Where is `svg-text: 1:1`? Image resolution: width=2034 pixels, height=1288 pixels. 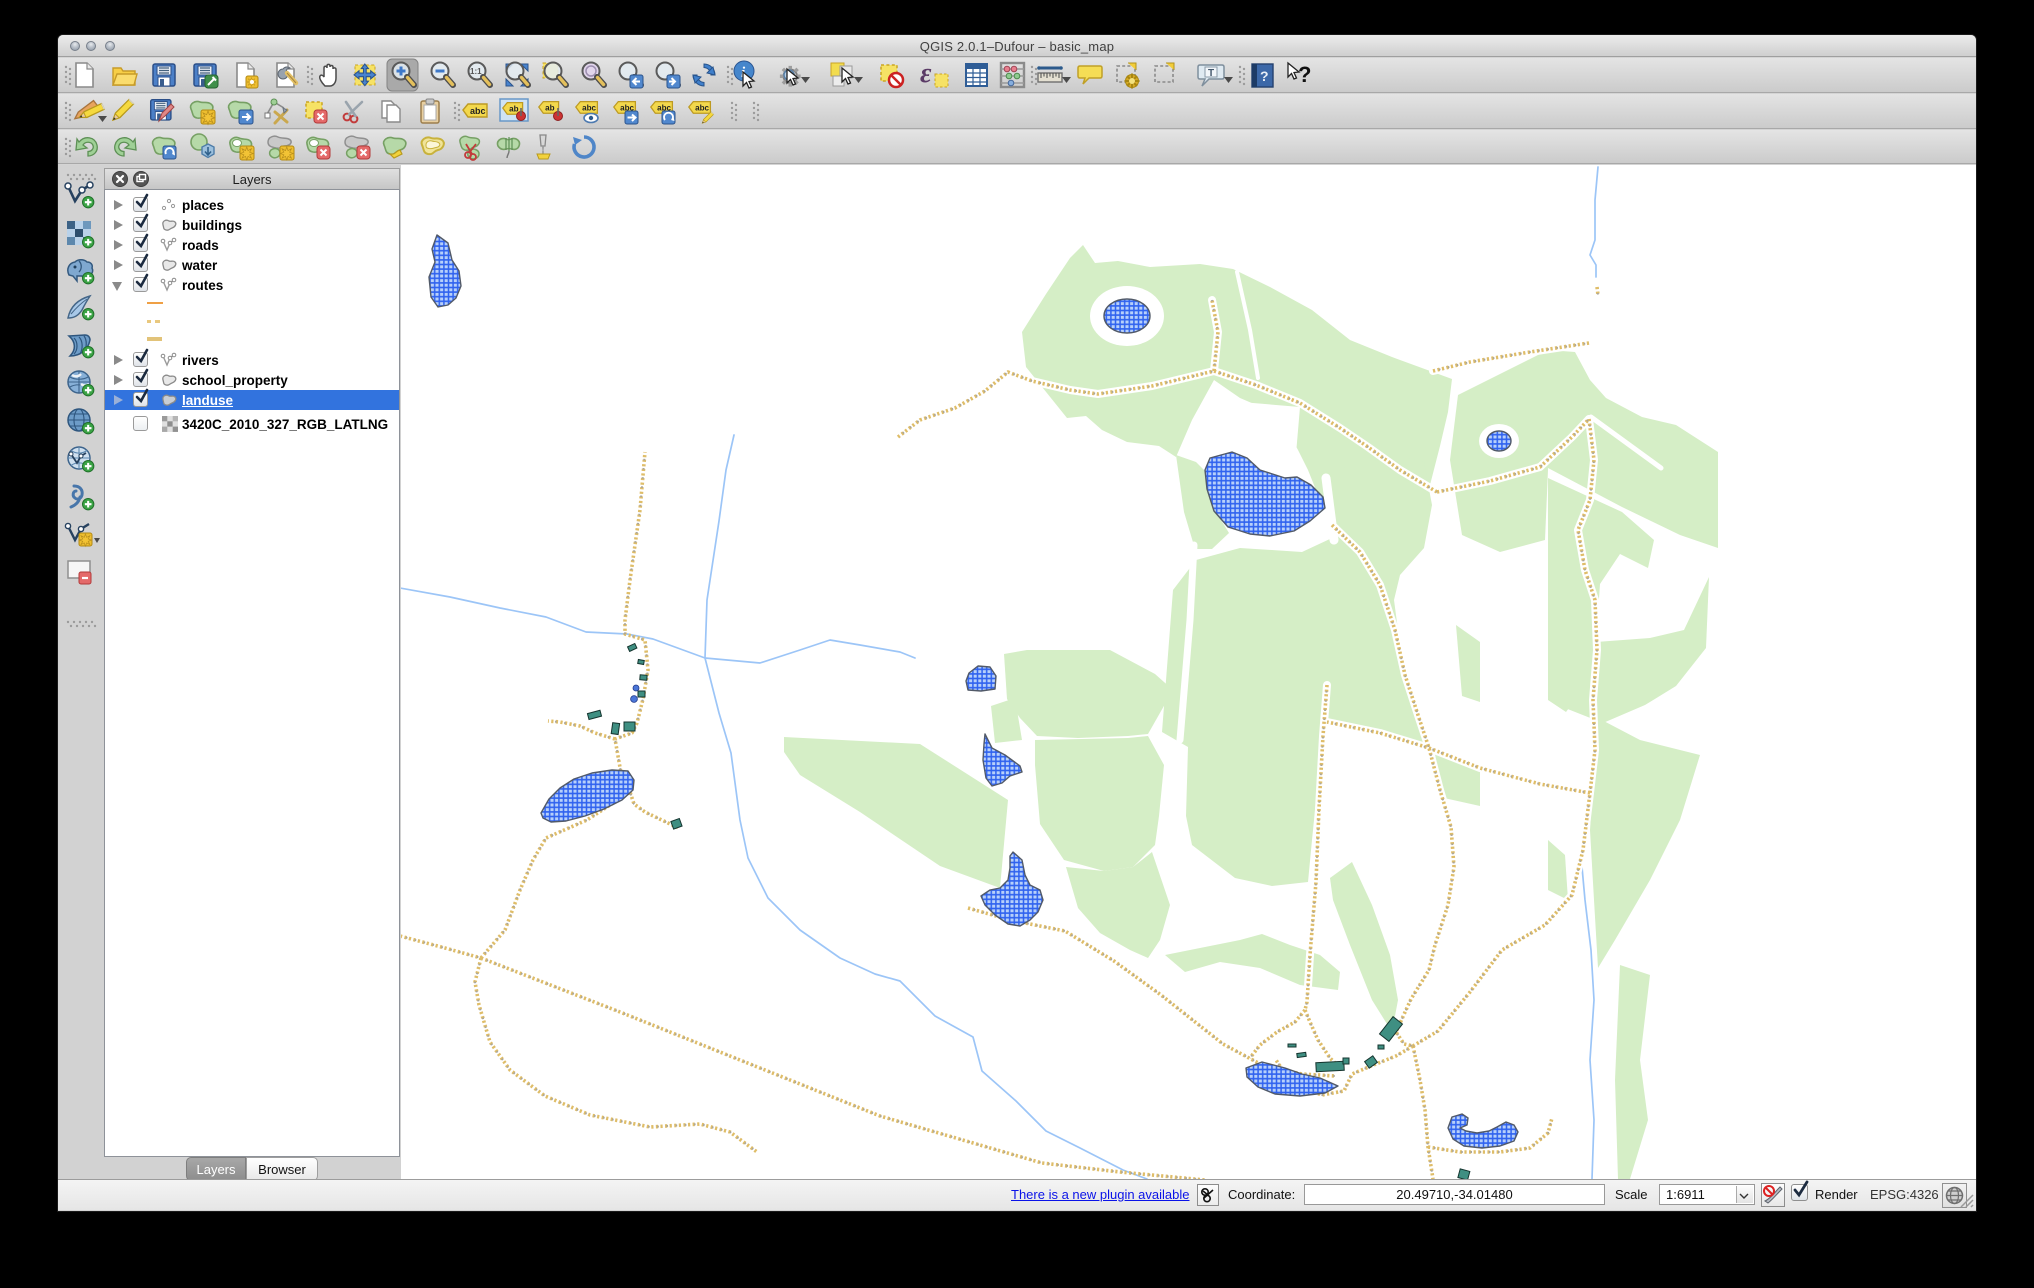 svg-text: 1:1 is located at coordinates (476, 71).